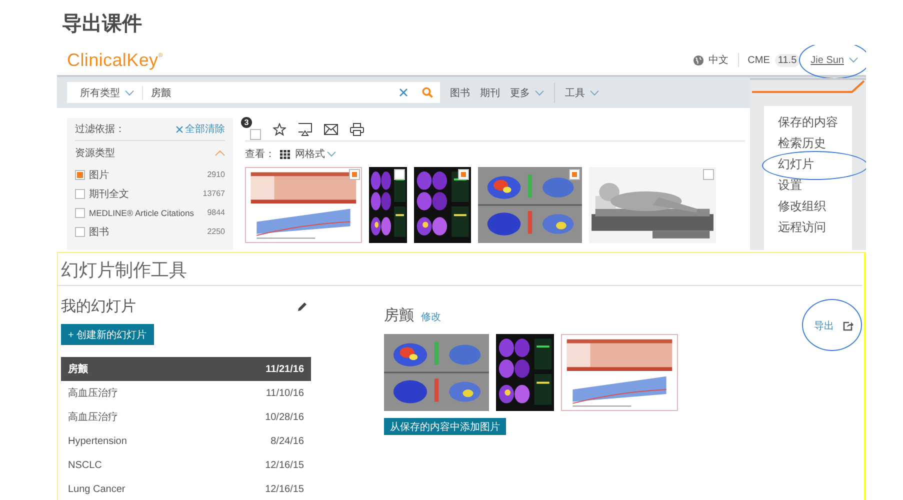 The image size is (903, 500). Describe the element at coordinates (331, 129) in the screenshot. I see `mail-icon` at that location.